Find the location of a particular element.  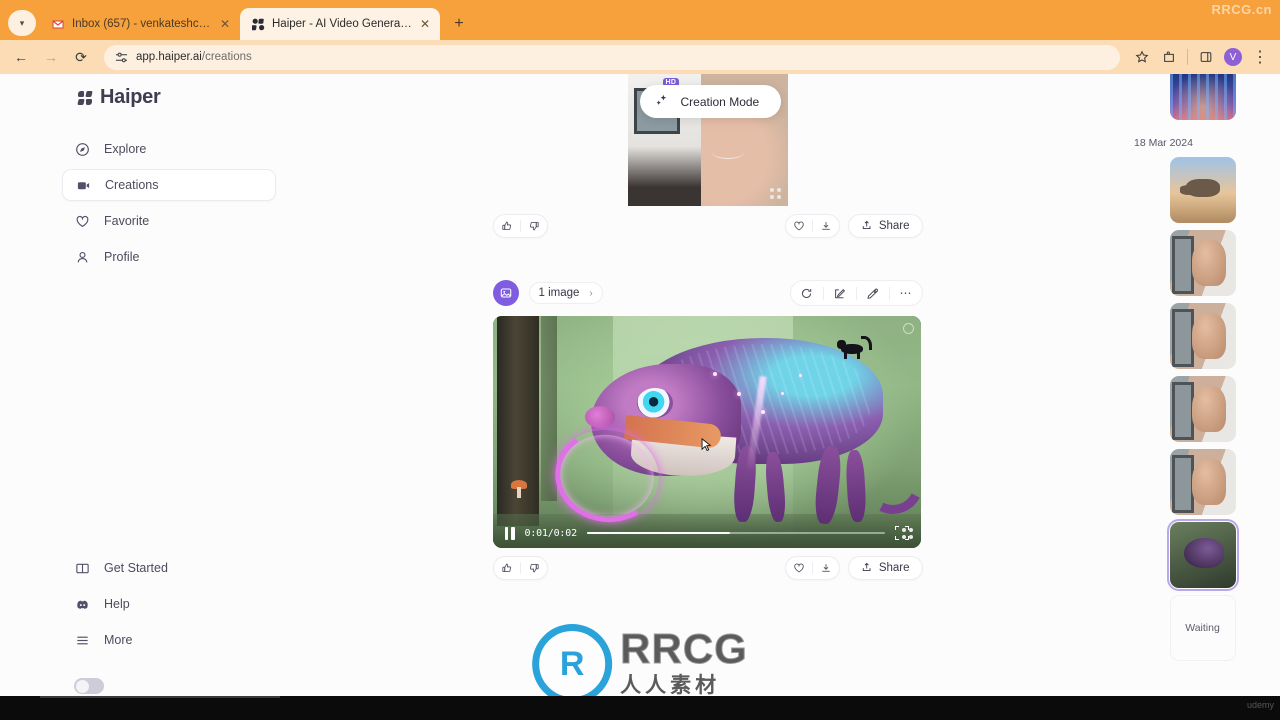

haiper-icon is located at coordinates (258, 24).